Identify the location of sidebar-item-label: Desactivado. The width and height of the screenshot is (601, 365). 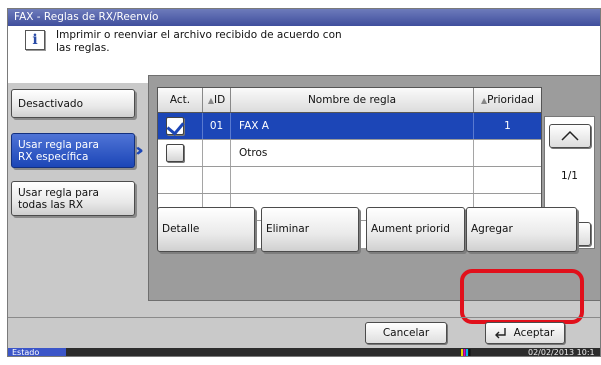
(50, 104).